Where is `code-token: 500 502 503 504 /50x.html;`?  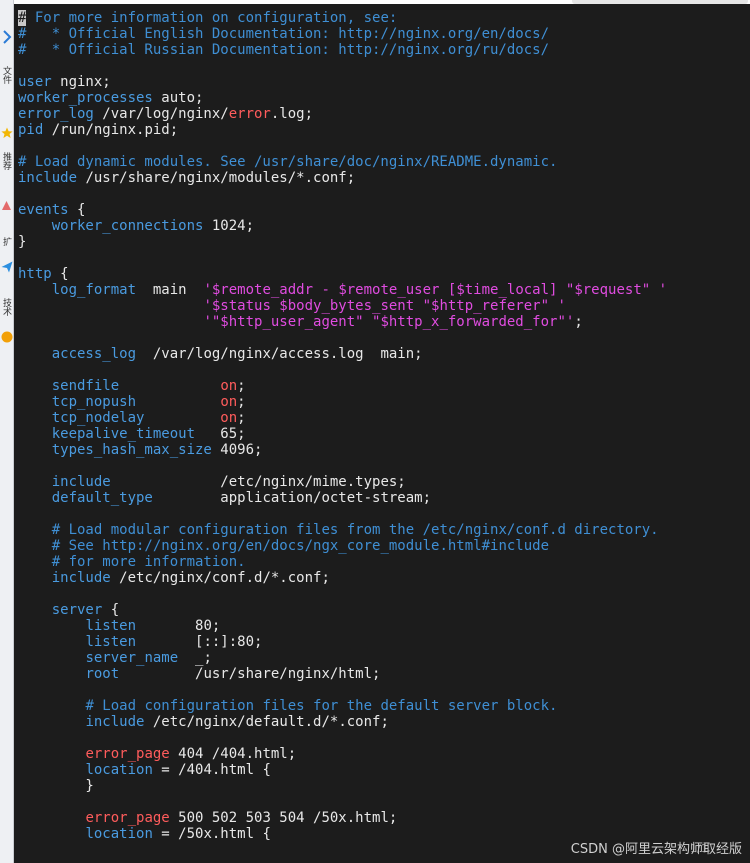
code-token: 500 502 503 504 /50x.html; is located at coordinates (283, 818).